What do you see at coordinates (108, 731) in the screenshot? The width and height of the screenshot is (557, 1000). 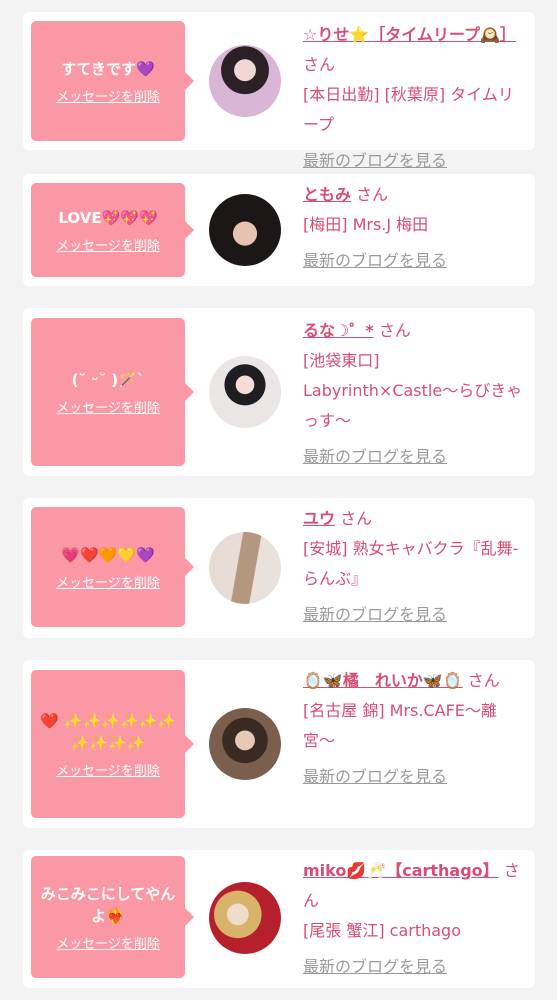 I see `message-text: ❤️ ✨✨✨✨✨✨ ✨✨✨✨` at bounding box center [108, 731].